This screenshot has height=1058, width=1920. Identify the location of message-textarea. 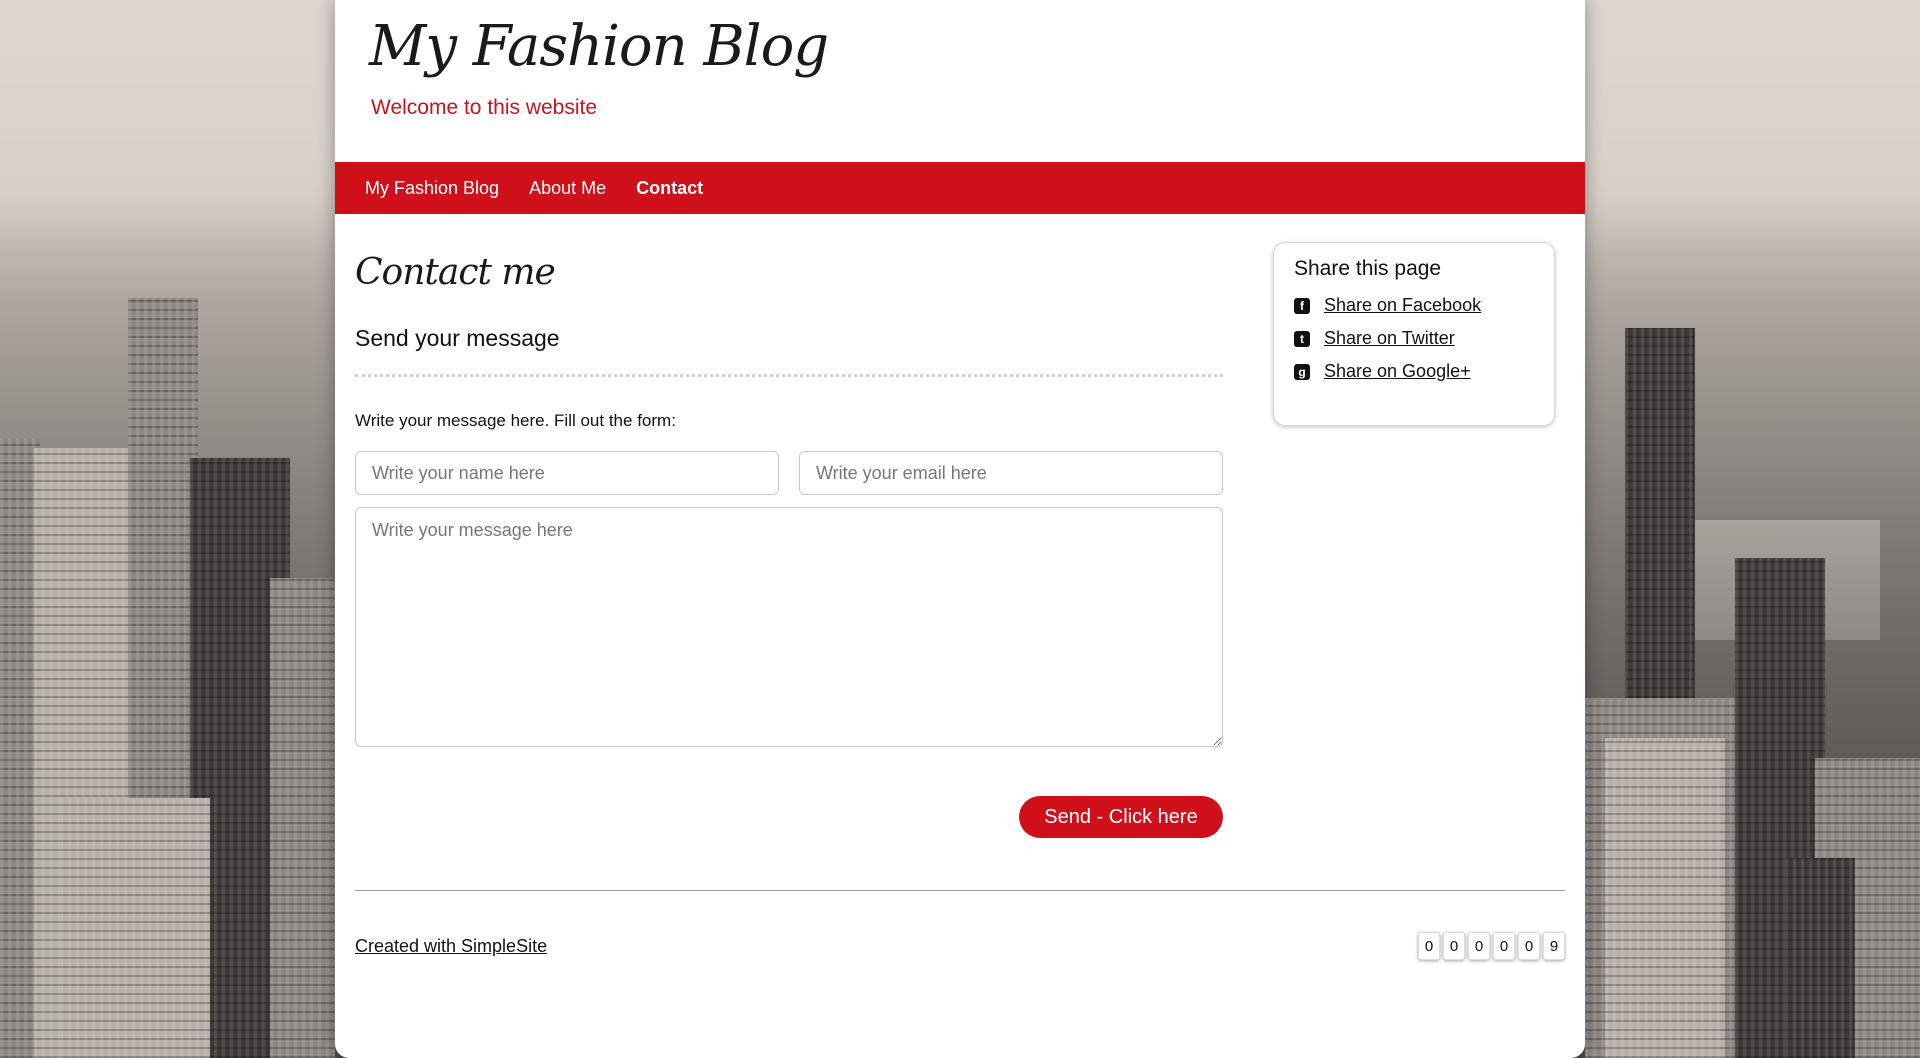
(789, 627).